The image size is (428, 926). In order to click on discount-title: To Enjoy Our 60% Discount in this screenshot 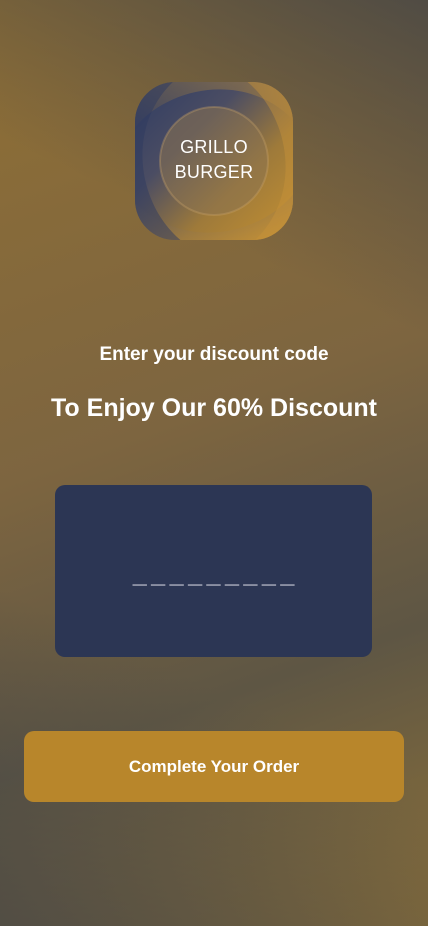, I will do `click(214, 408)`.